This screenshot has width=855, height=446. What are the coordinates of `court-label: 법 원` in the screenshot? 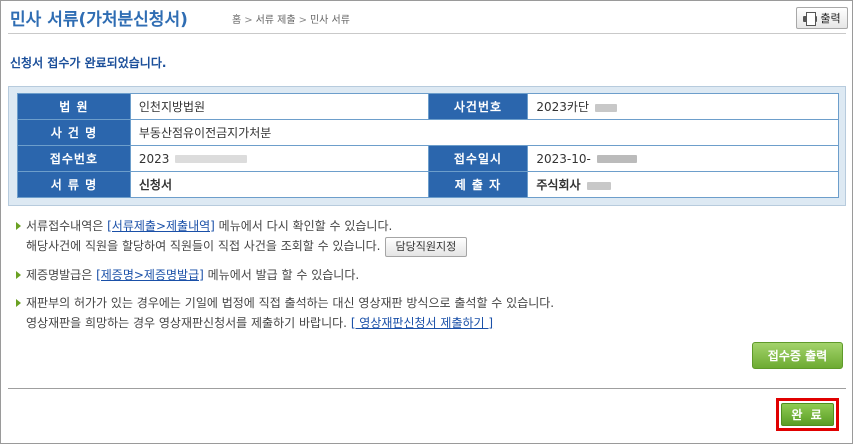 It's located at (74, 106).